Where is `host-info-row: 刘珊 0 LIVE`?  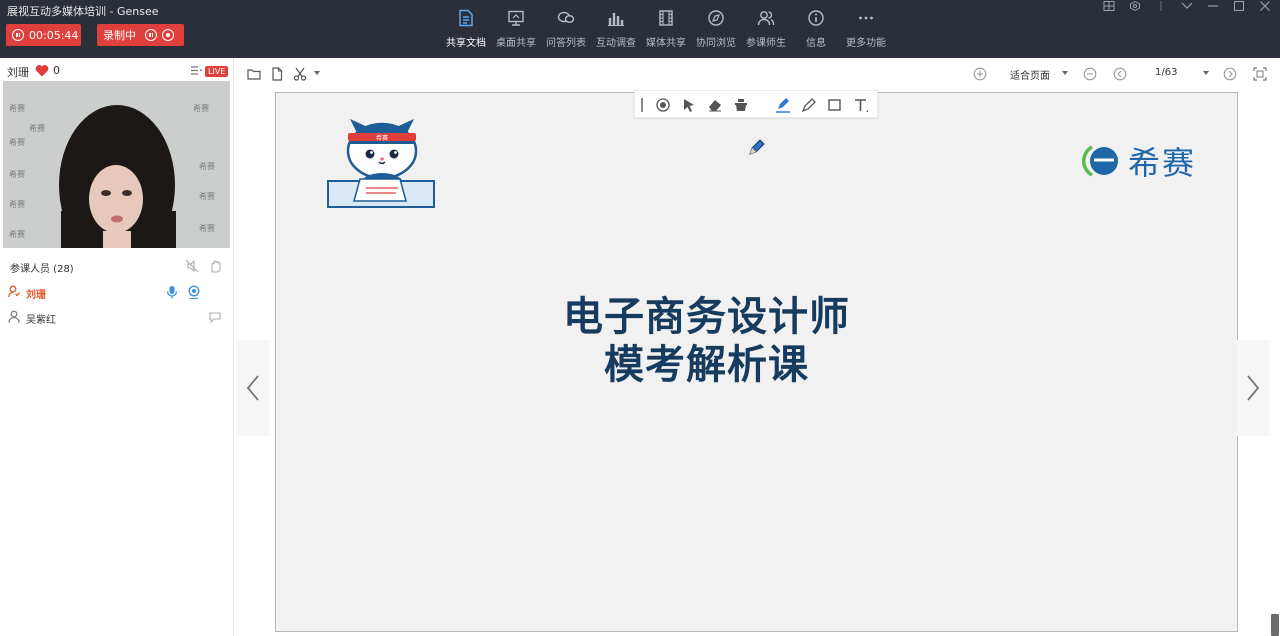
host-info-row: 刘珊 0 LIVE is located at coordinates (117, 70).